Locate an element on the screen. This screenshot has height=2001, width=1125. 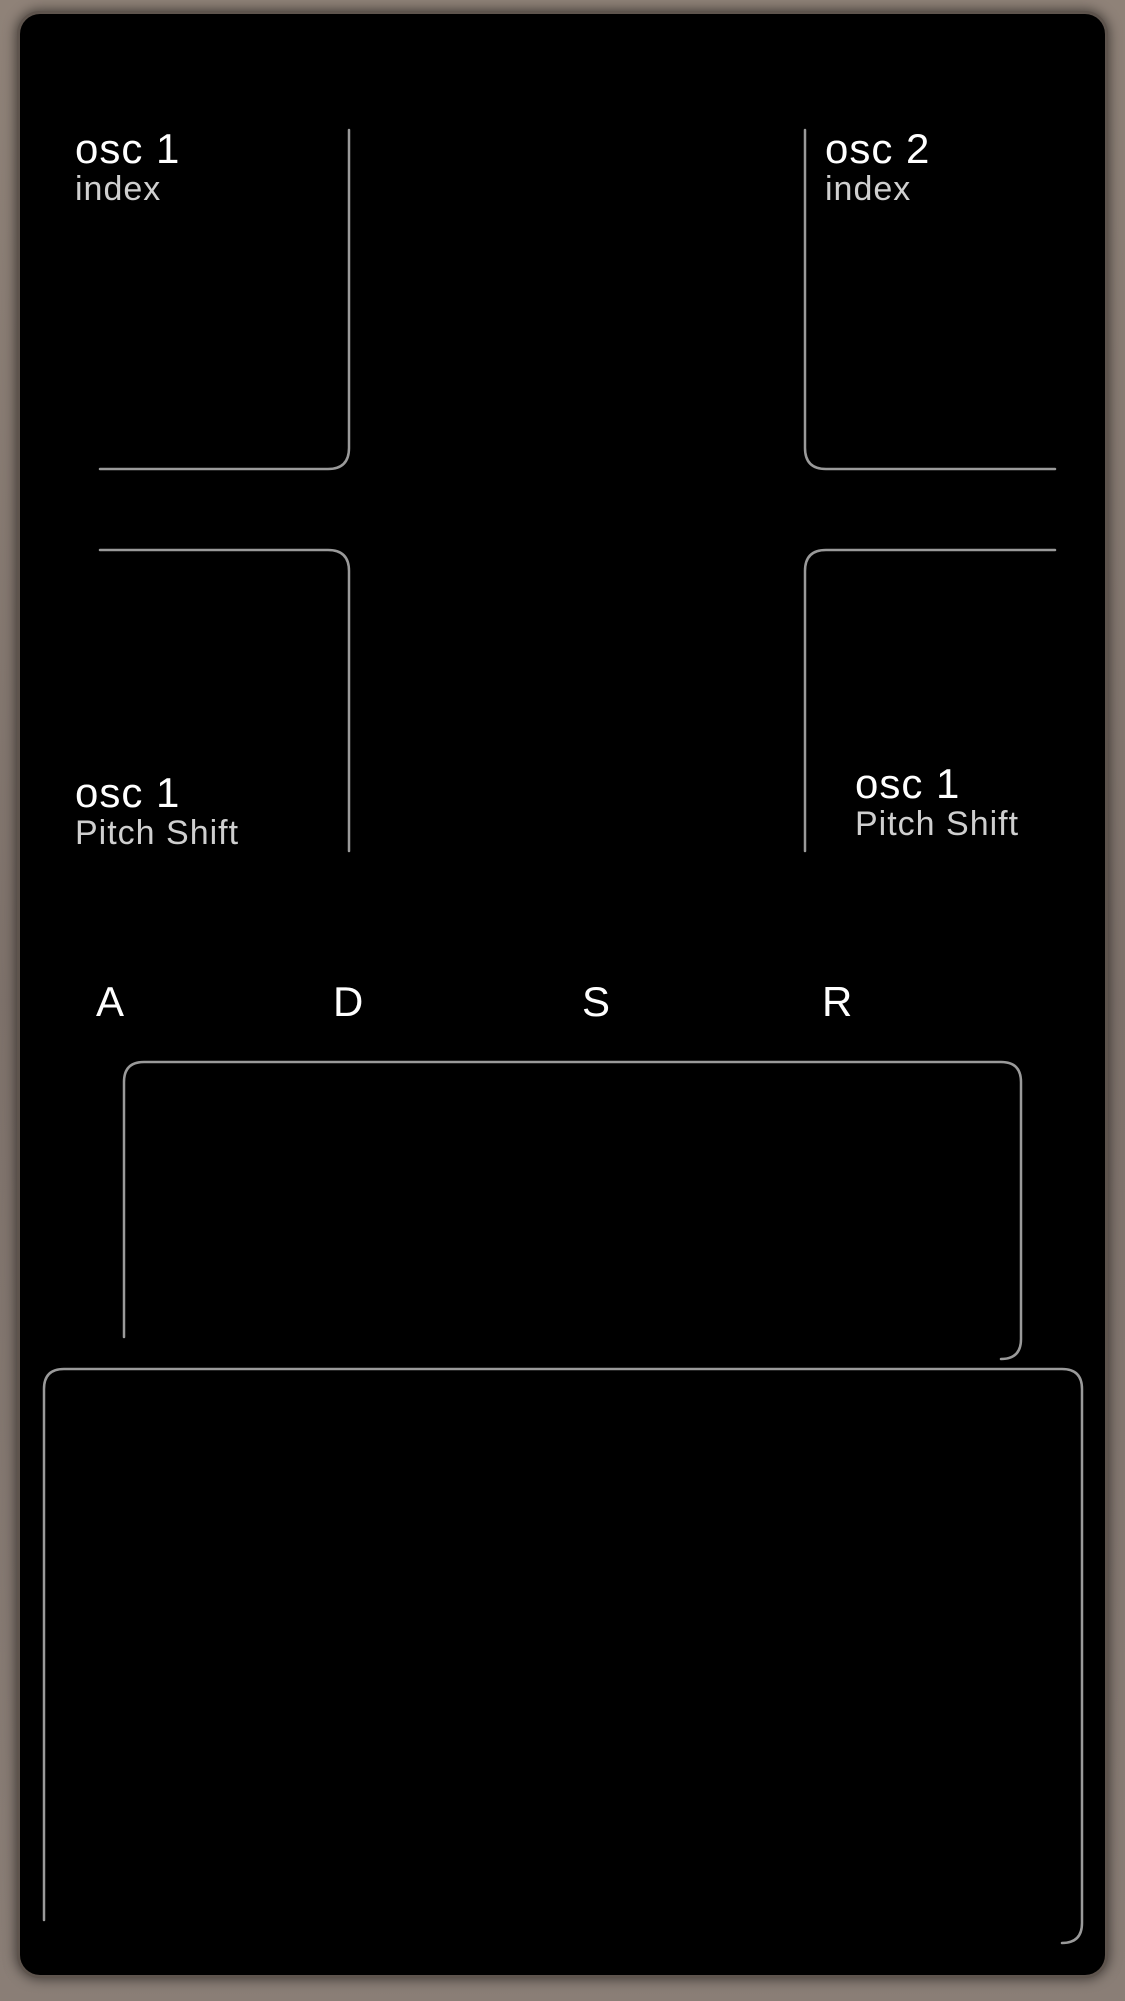
osc1-pitch-shift-subtitle-right: Pitch Shift is located at coordinates (937, 824).